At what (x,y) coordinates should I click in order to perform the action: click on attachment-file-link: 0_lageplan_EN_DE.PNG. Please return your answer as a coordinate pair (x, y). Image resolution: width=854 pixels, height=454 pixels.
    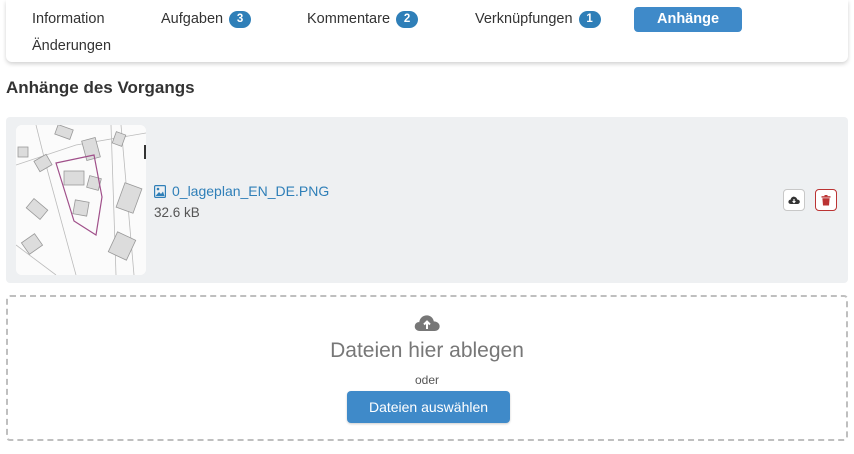
    Looking at the image, I should click on (241, 191).